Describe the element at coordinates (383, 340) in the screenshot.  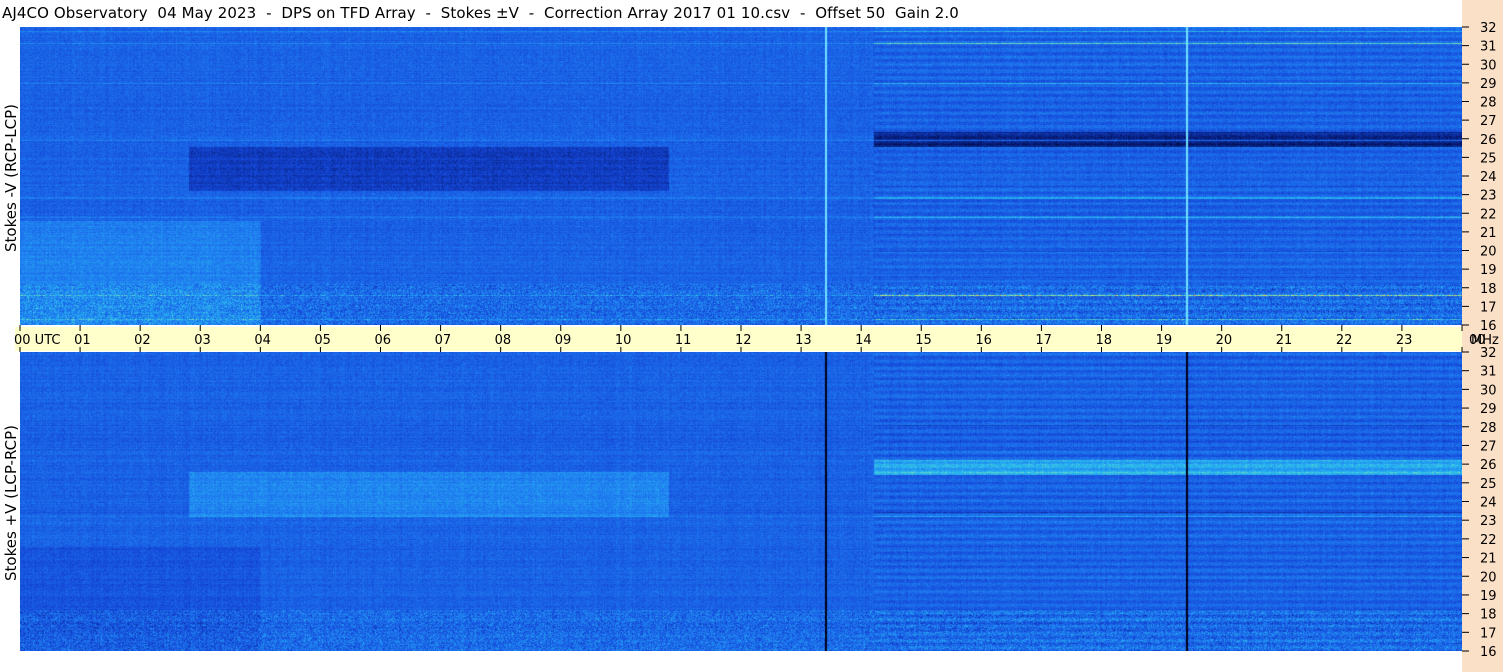
I see `x-tick-label: 06` at that location.